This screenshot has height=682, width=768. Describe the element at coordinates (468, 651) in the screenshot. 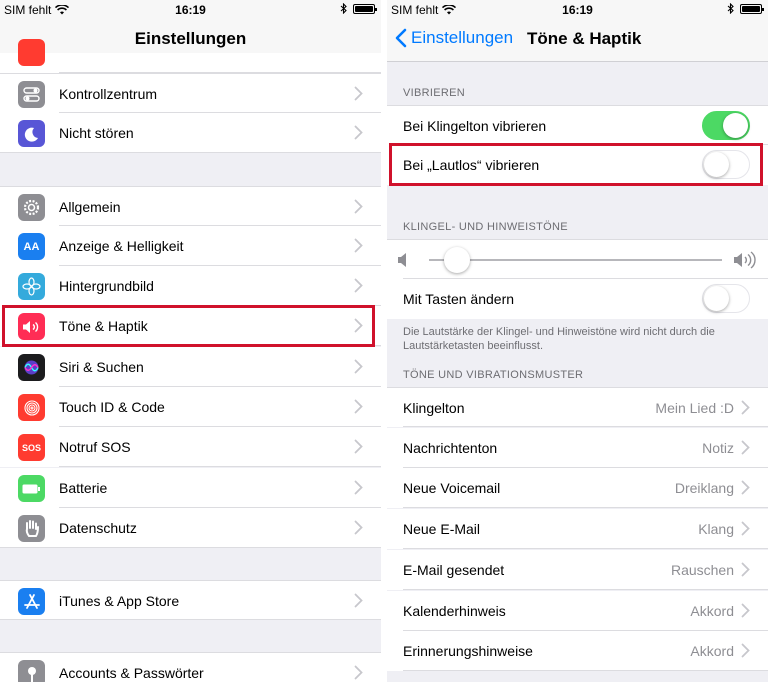

I see `sound-pattern-label: Erinnerungshinweise` at that location.